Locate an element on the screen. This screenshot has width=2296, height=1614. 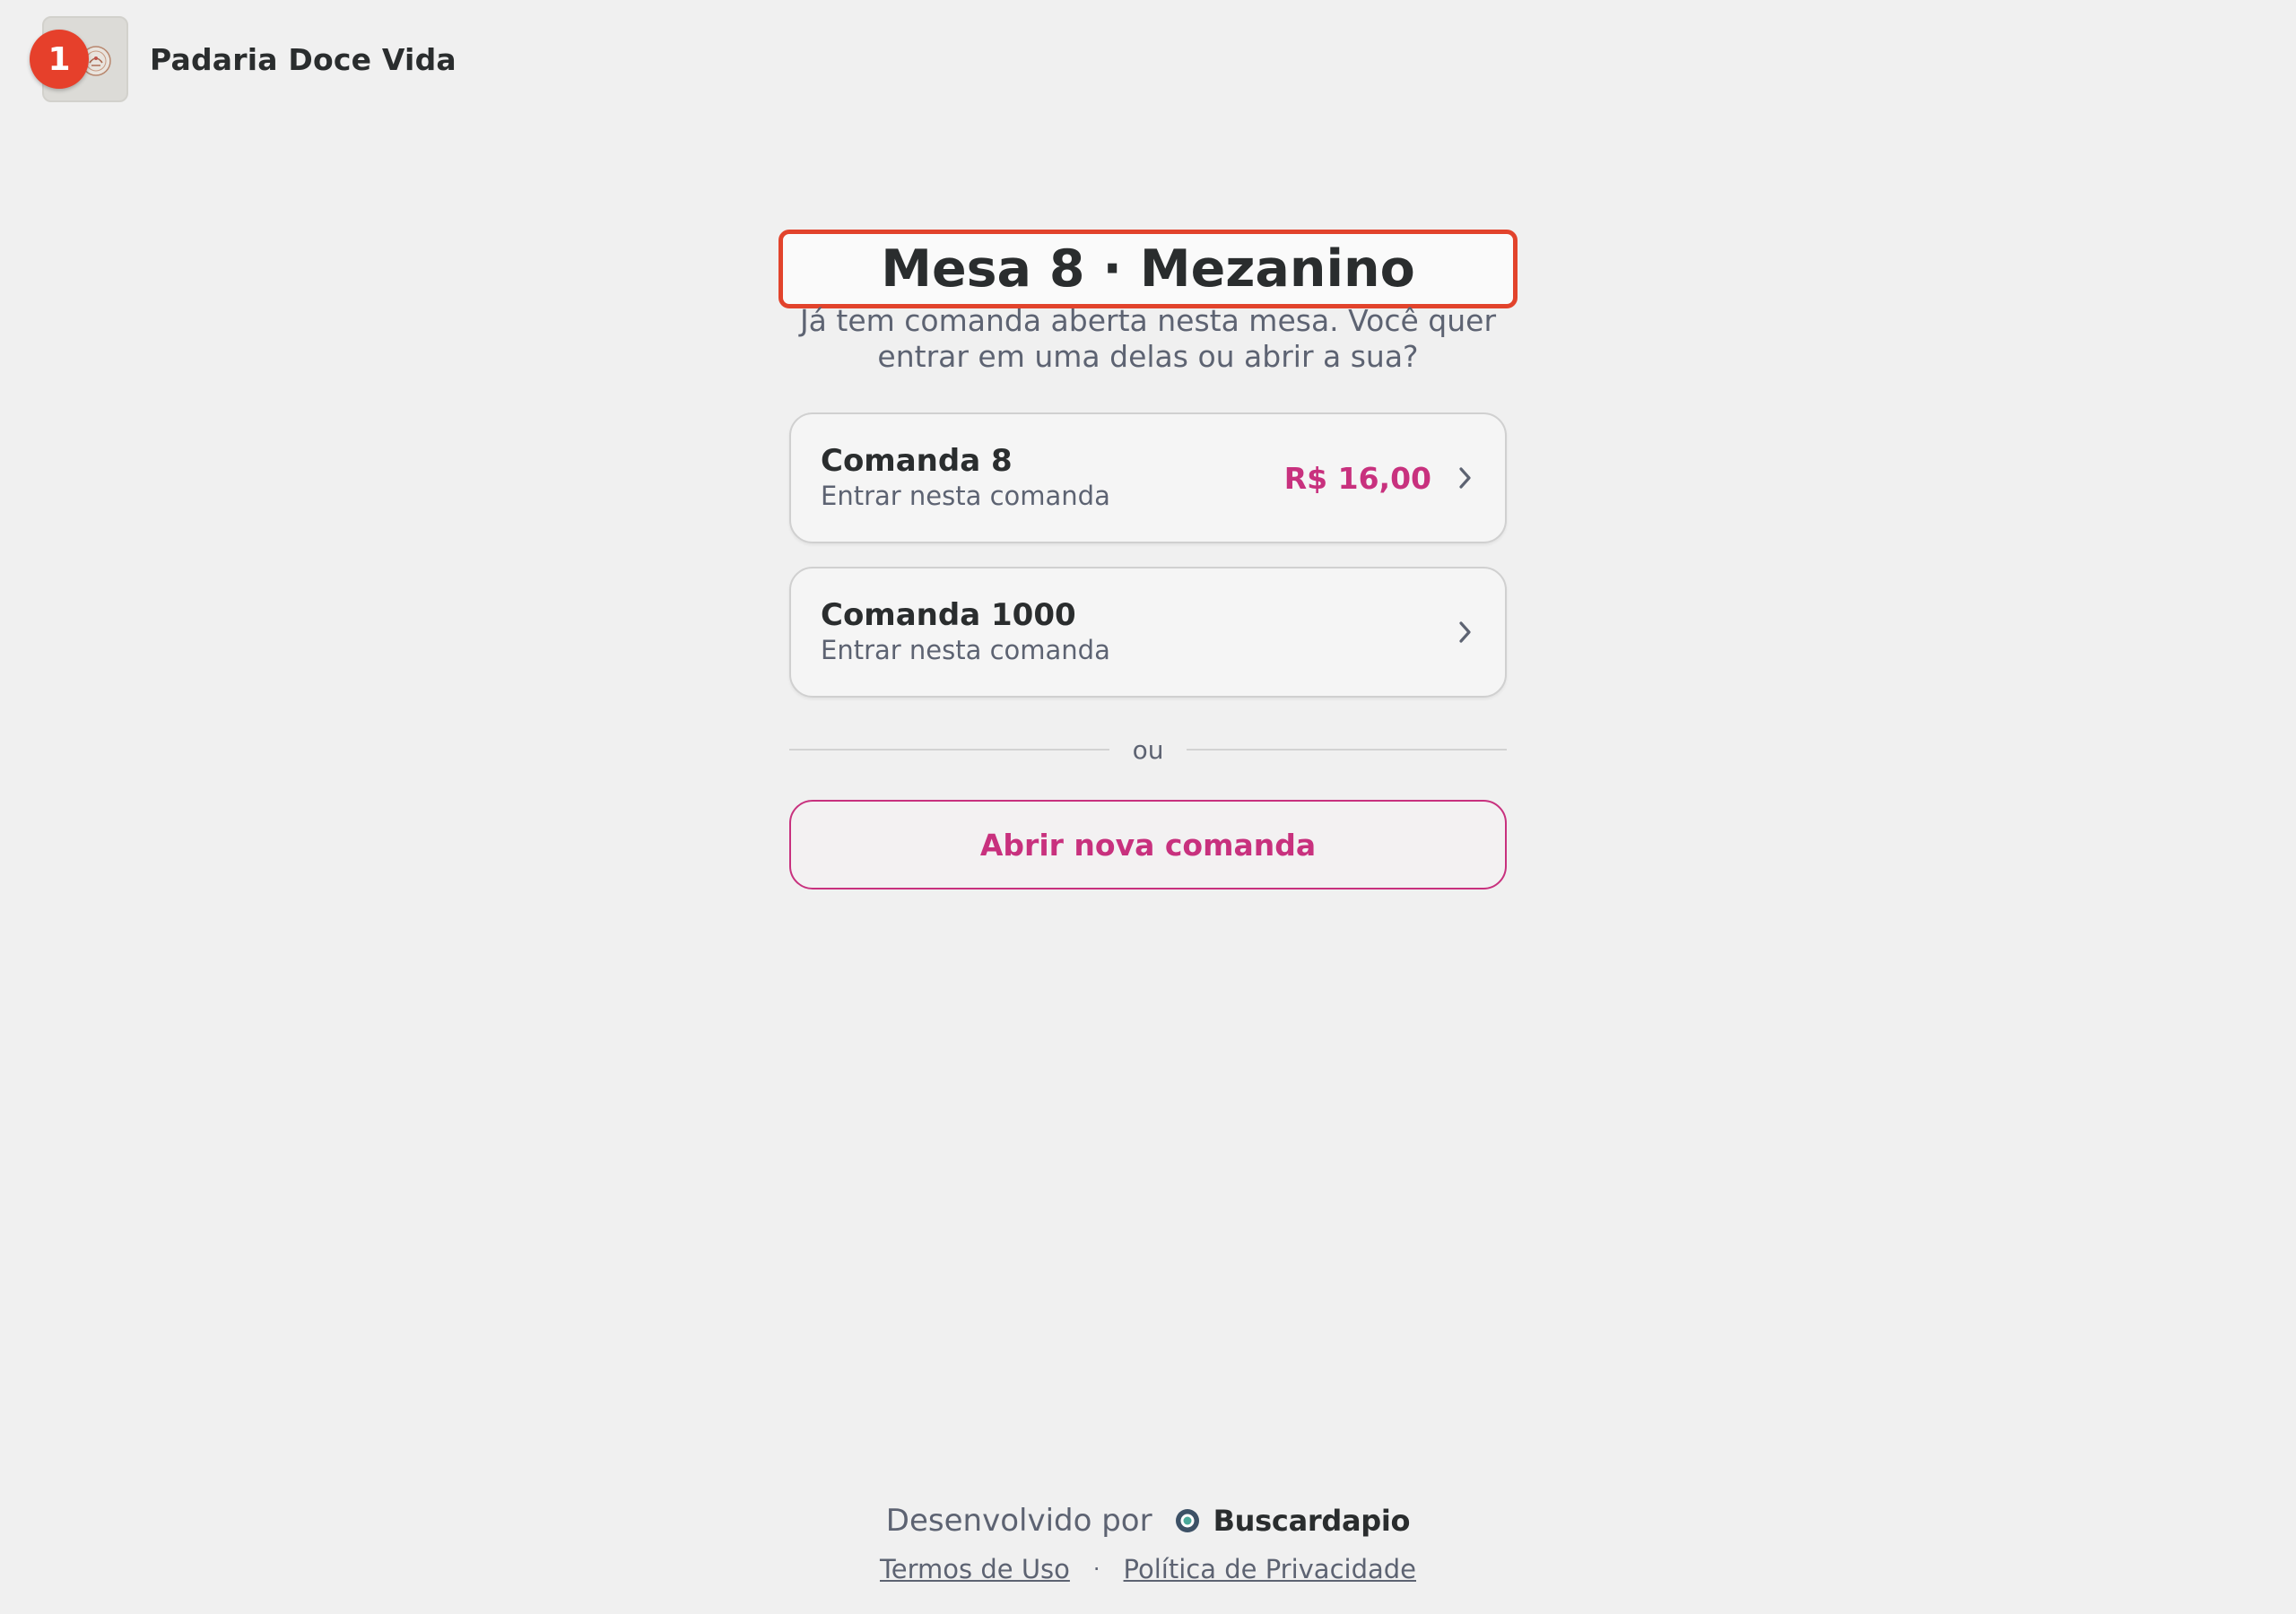
header: 1 Padaria Doce Vida is located at coordinates (243, 59).